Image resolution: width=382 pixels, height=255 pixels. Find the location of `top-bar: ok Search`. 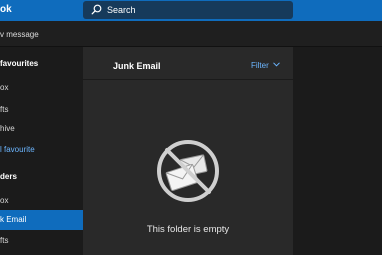

top-bar: ok Search is located at coordinates (191, 10).